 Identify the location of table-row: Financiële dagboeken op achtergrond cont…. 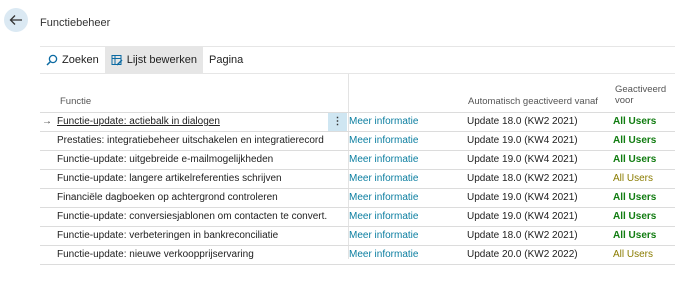
(357, 198).